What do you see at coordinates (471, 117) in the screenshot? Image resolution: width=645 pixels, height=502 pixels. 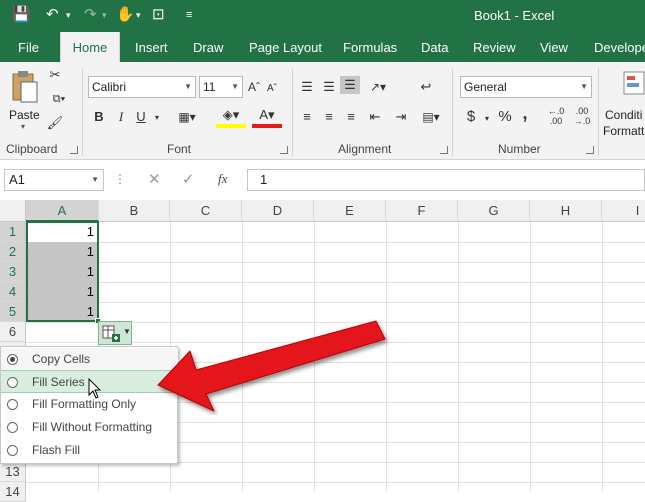 I see `currency-button: $` at bounding box center [471, 117].